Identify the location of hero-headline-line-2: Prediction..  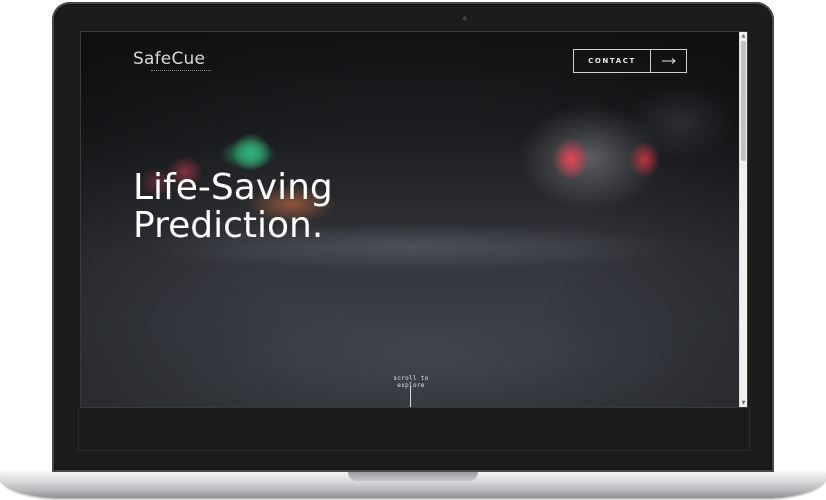
(228, 225).